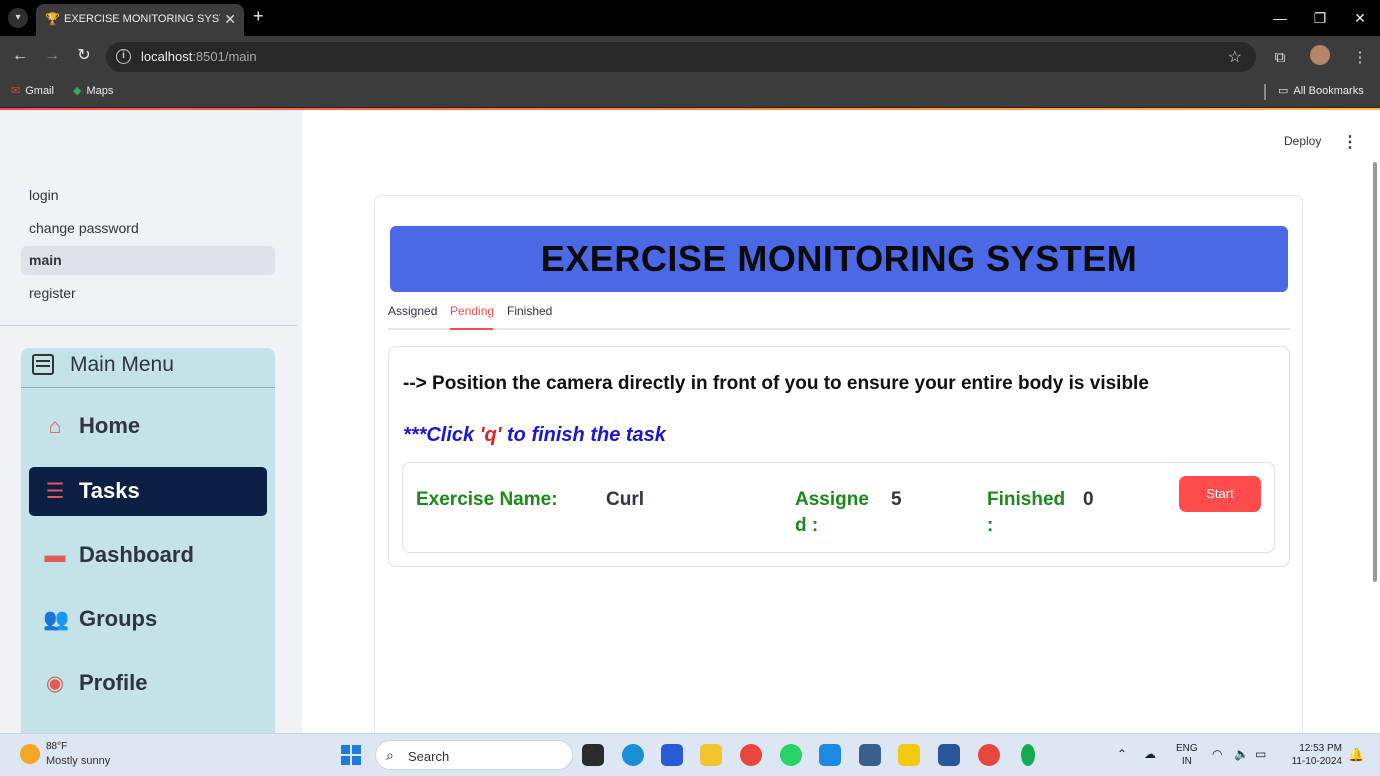 The image size is (1380, 776). I want to click on menu-item-home: ⌂ Home, so click(148, 426).